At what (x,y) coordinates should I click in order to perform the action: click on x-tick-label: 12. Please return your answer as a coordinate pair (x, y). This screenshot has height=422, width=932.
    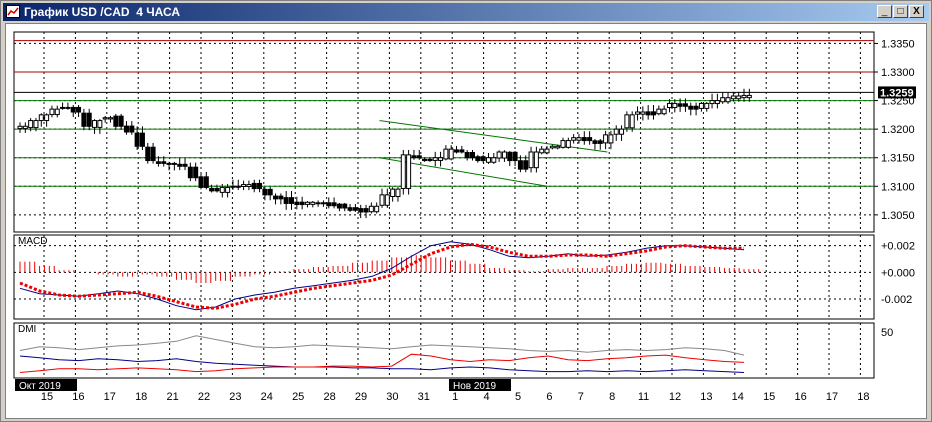
    Looking at the image, I should click on (675, 397).